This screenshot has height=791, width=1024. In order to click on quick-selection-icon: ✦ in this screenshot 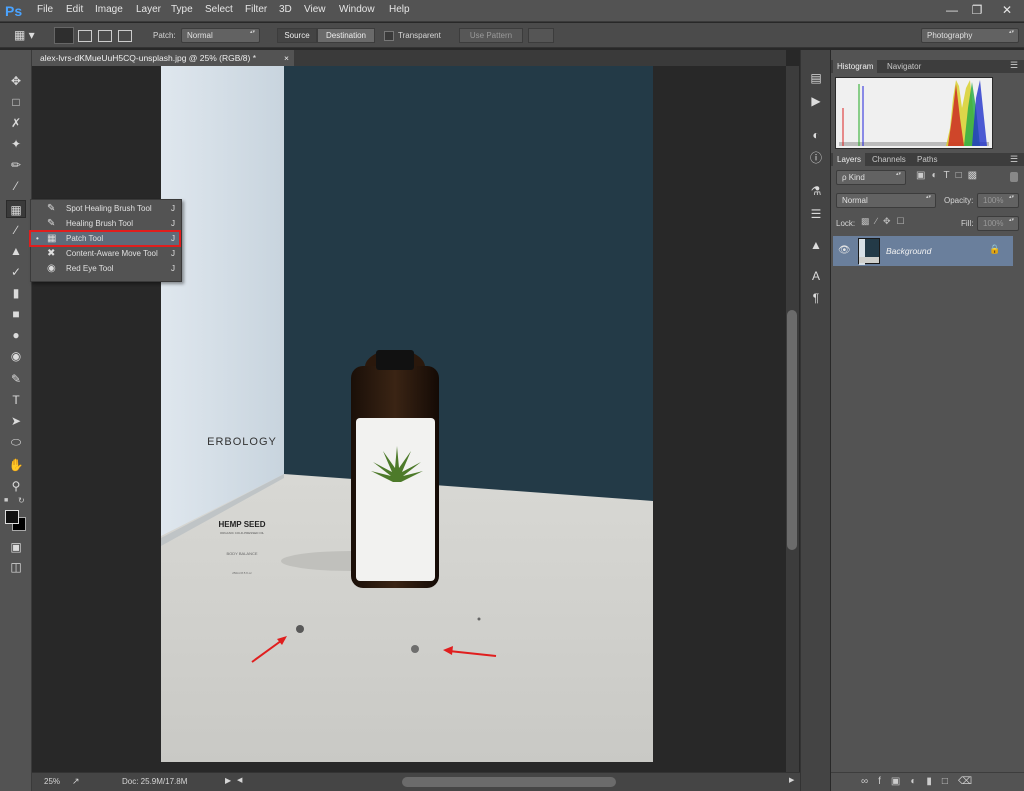, I will do `click(16, 144)`.